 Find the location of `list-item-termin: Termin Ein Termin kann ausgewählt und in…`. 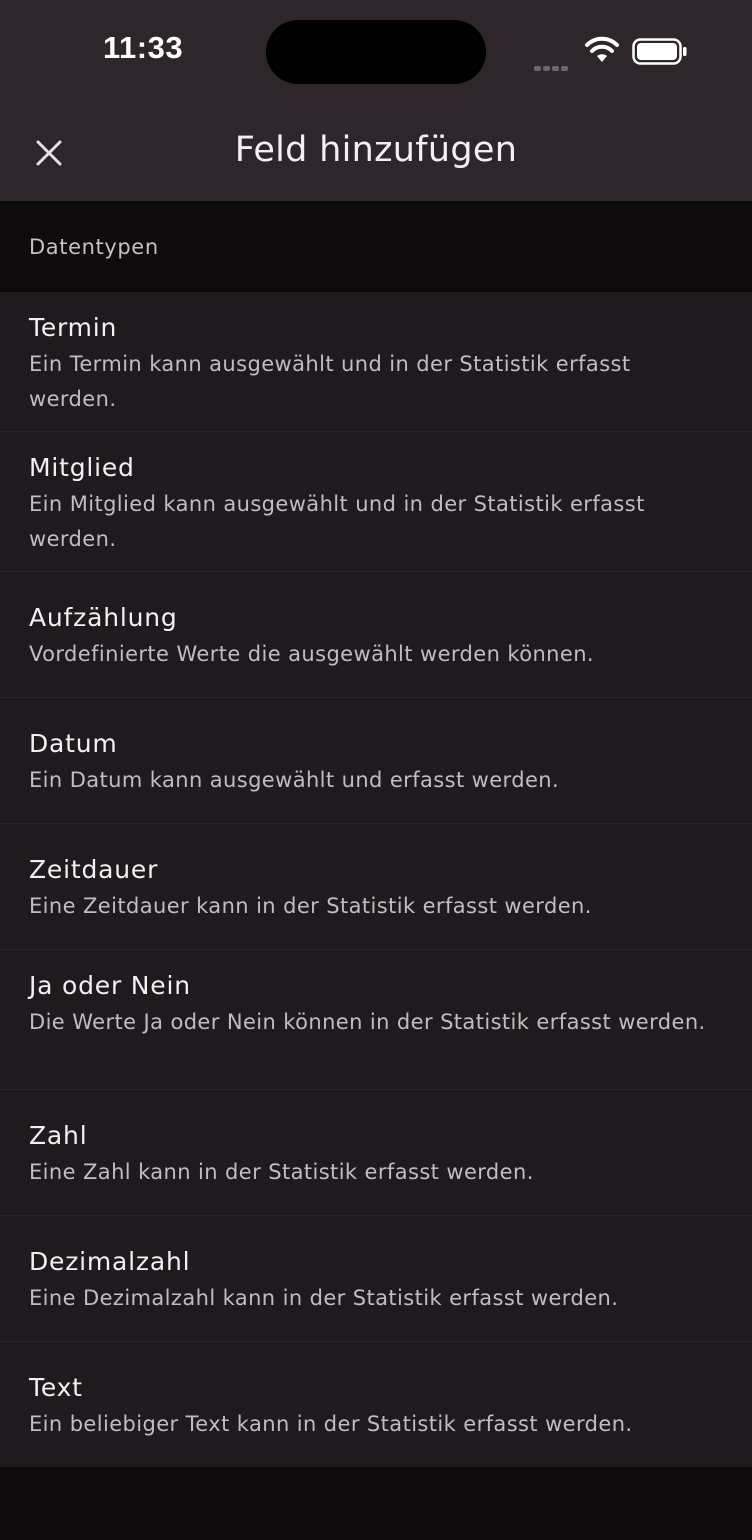

list-item-termin: Termin Ein Termin kann ausgewählt und in… is located at coordinates (376, 362).